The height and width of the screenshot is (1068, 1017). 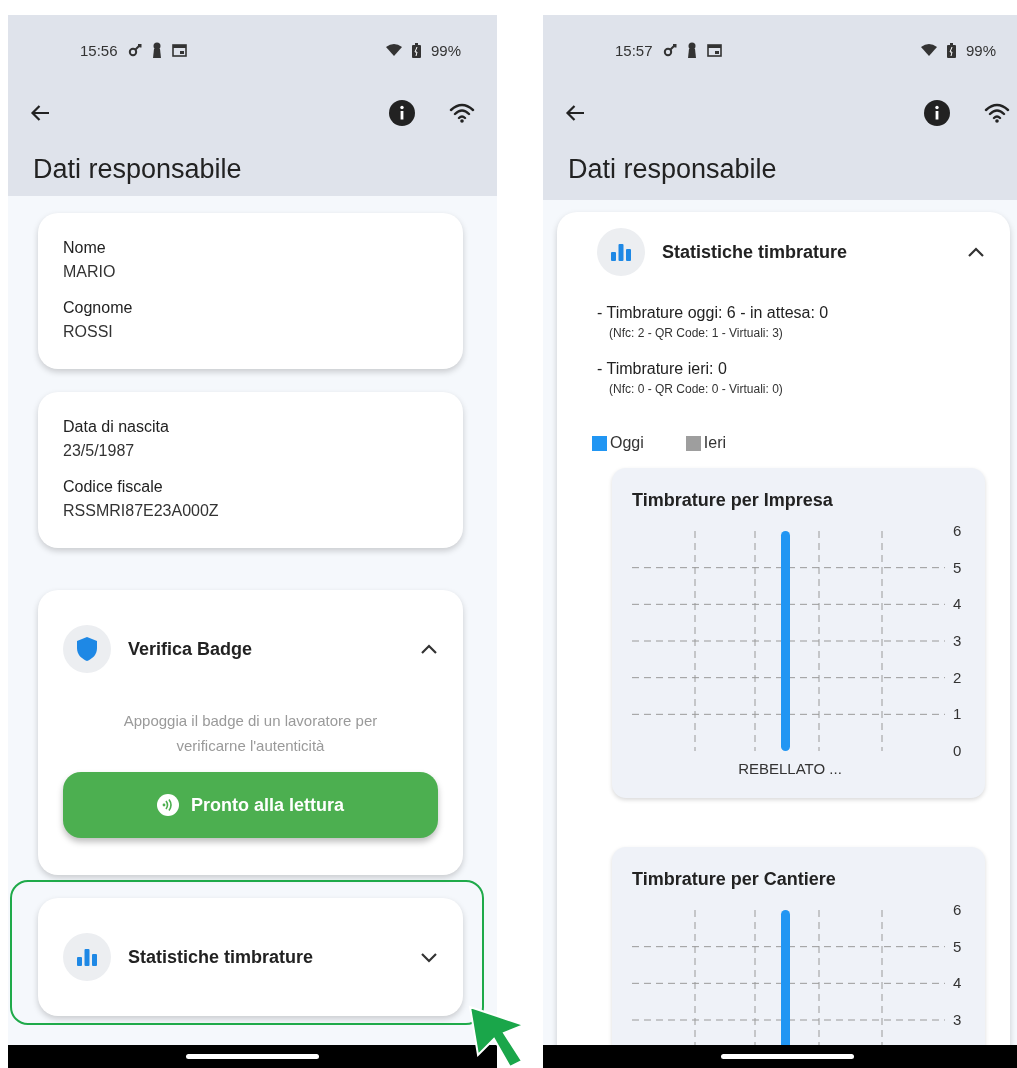 What do you see at coordinates (116, 427) in the screenshot?
I see `field-label: Data di nascita` at bounding box center [116, 427].